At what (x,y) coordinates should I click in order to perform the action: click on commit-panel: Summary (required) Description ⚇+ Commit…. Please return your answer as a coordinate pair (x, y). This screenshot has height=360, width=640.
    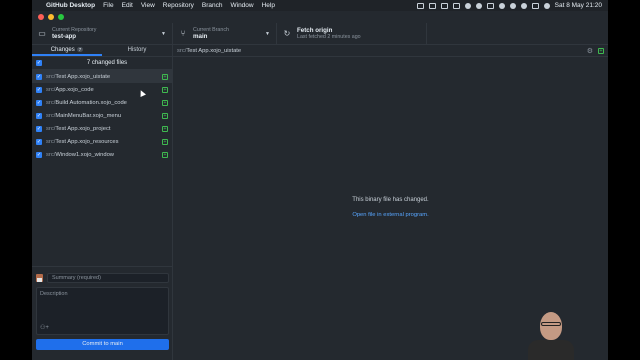
    Looking at the image, I should click on (102, 313).